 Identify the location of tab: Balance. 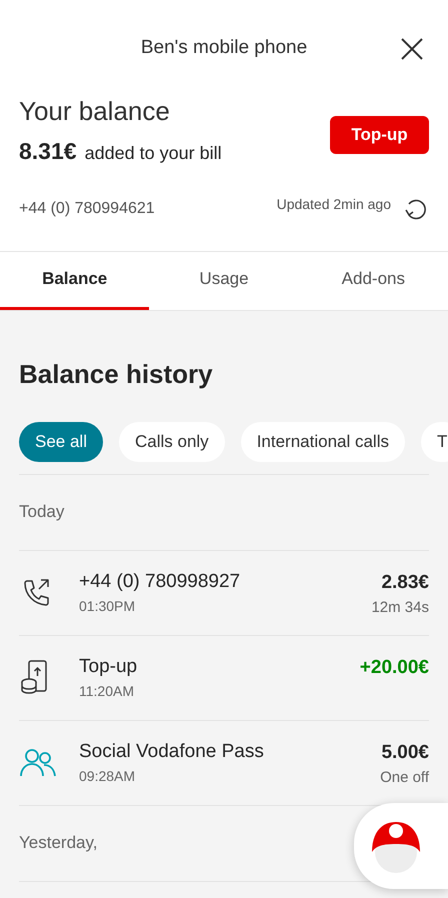
(75, 281).